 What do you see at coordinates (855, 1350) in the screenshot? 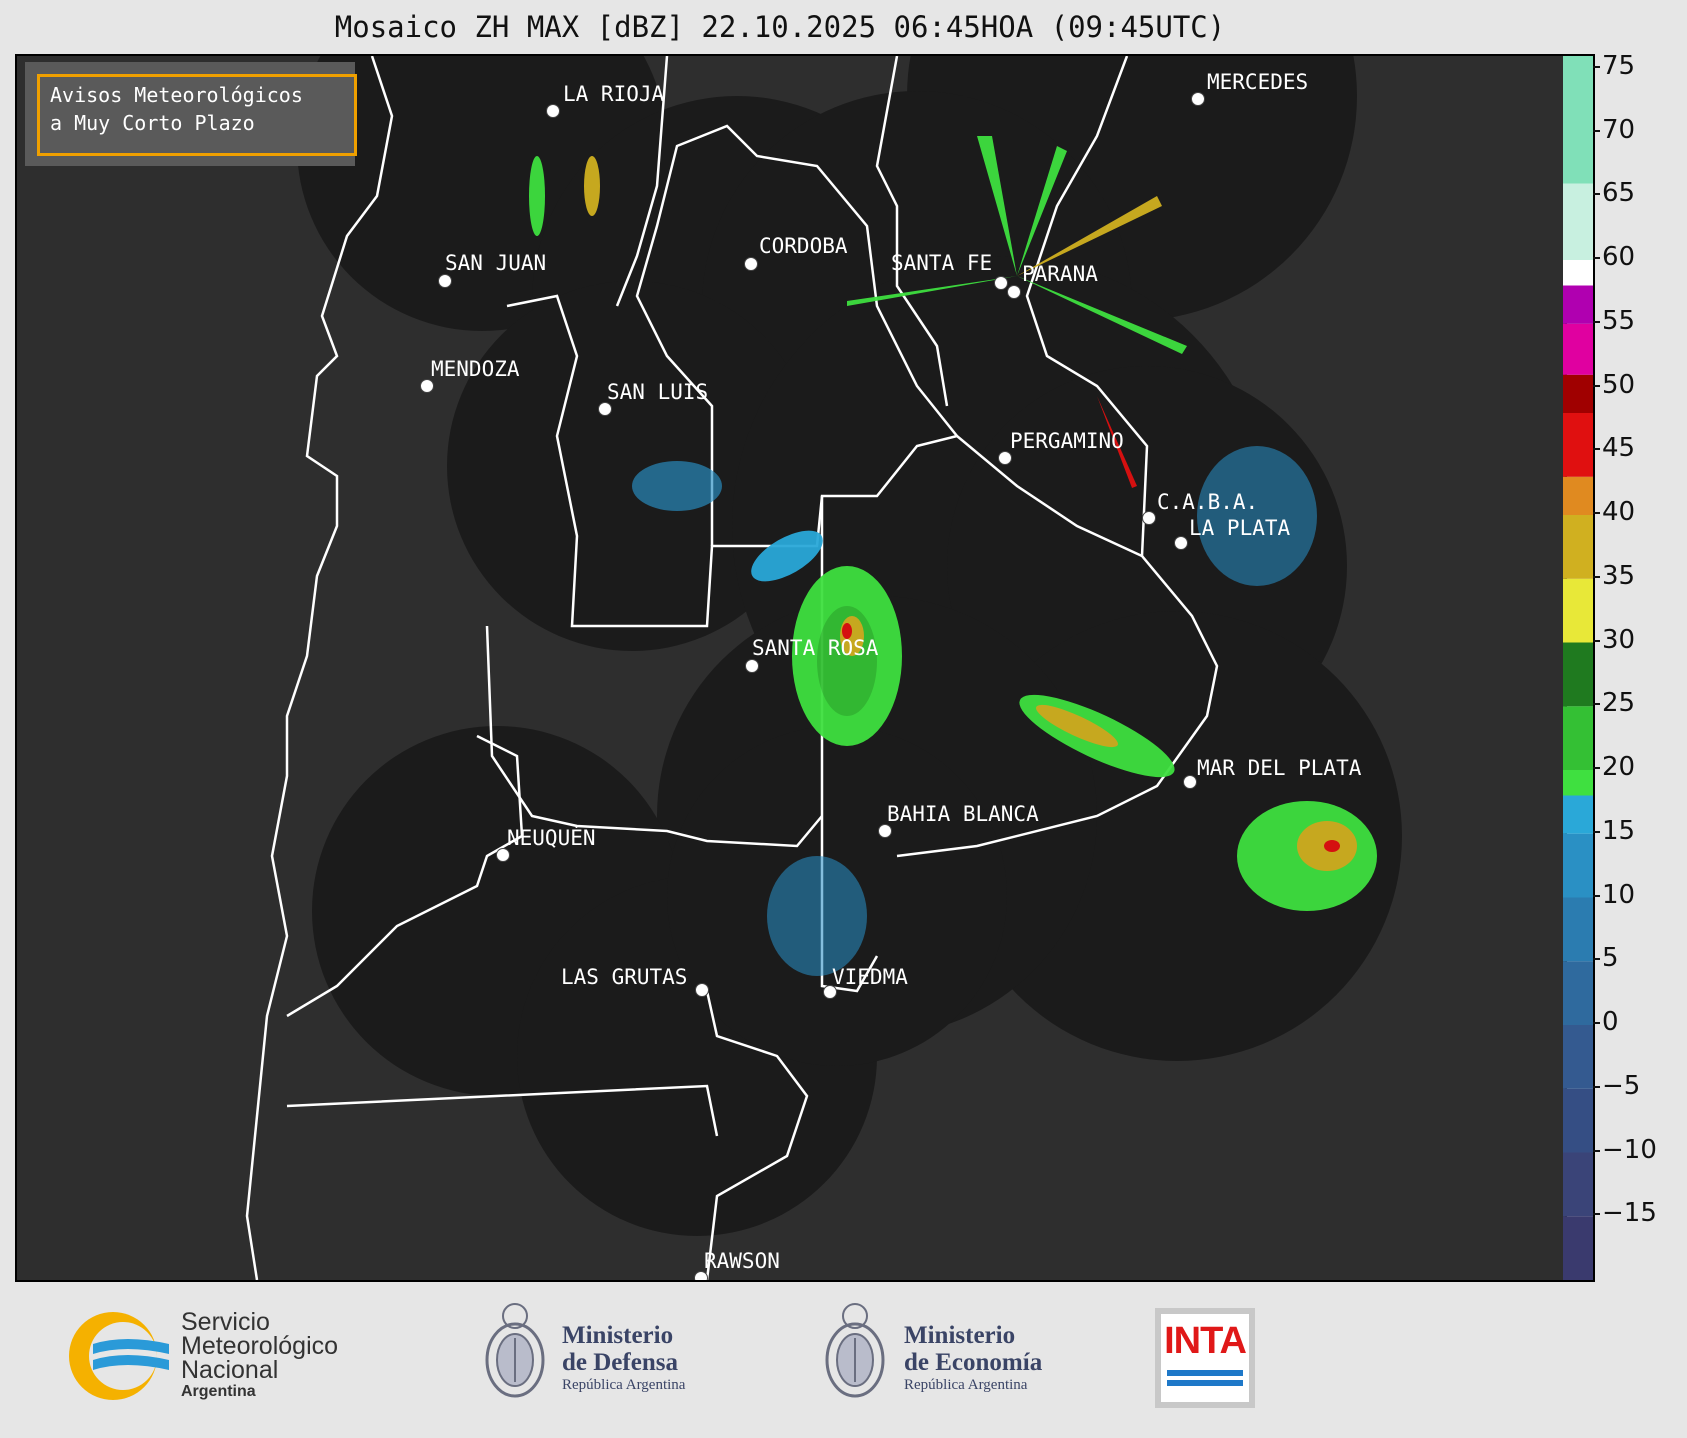
I see `coat-of-arms-icon` at bounding box center [855, 1350].